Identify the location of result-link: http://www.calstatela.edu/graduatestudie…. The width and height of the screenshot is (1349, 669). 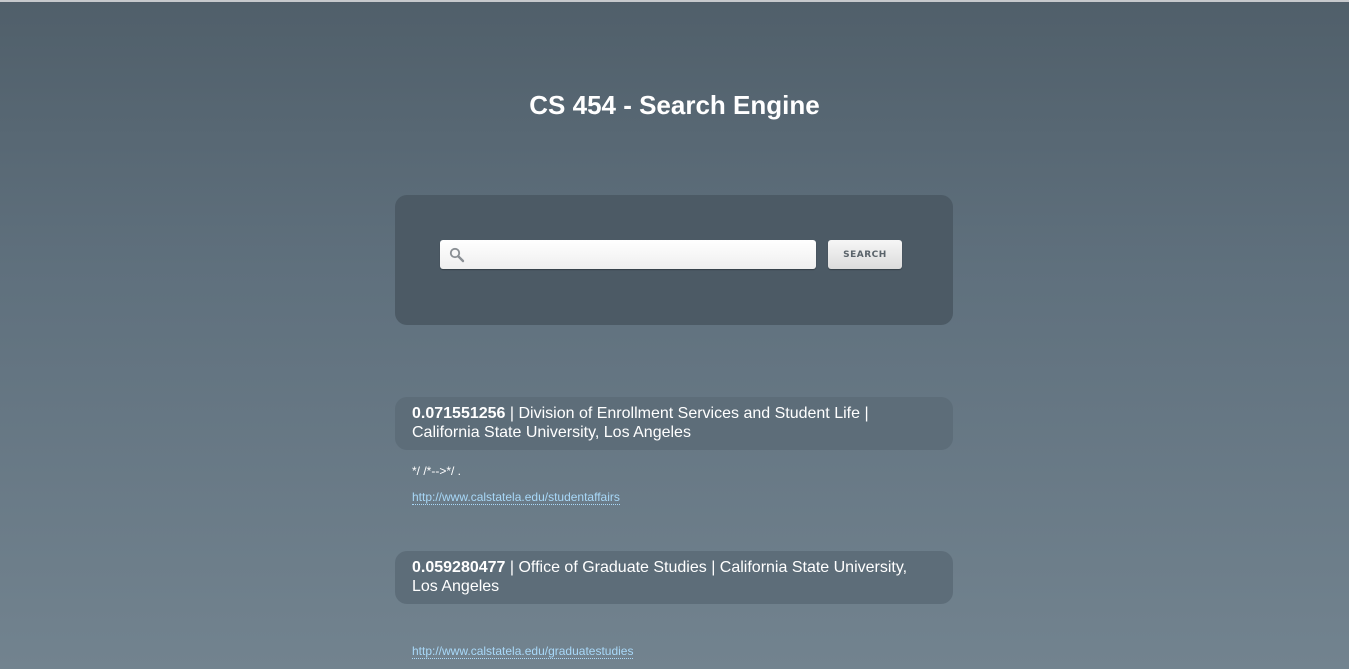
(523, 652).